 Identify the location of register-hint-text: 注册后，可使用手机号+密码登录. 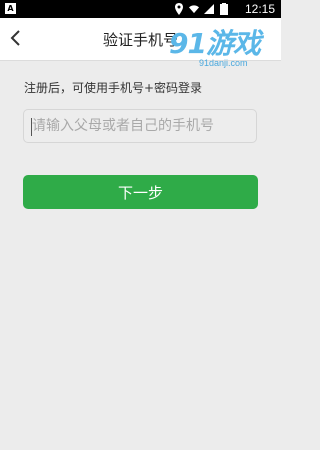
(113, 88).